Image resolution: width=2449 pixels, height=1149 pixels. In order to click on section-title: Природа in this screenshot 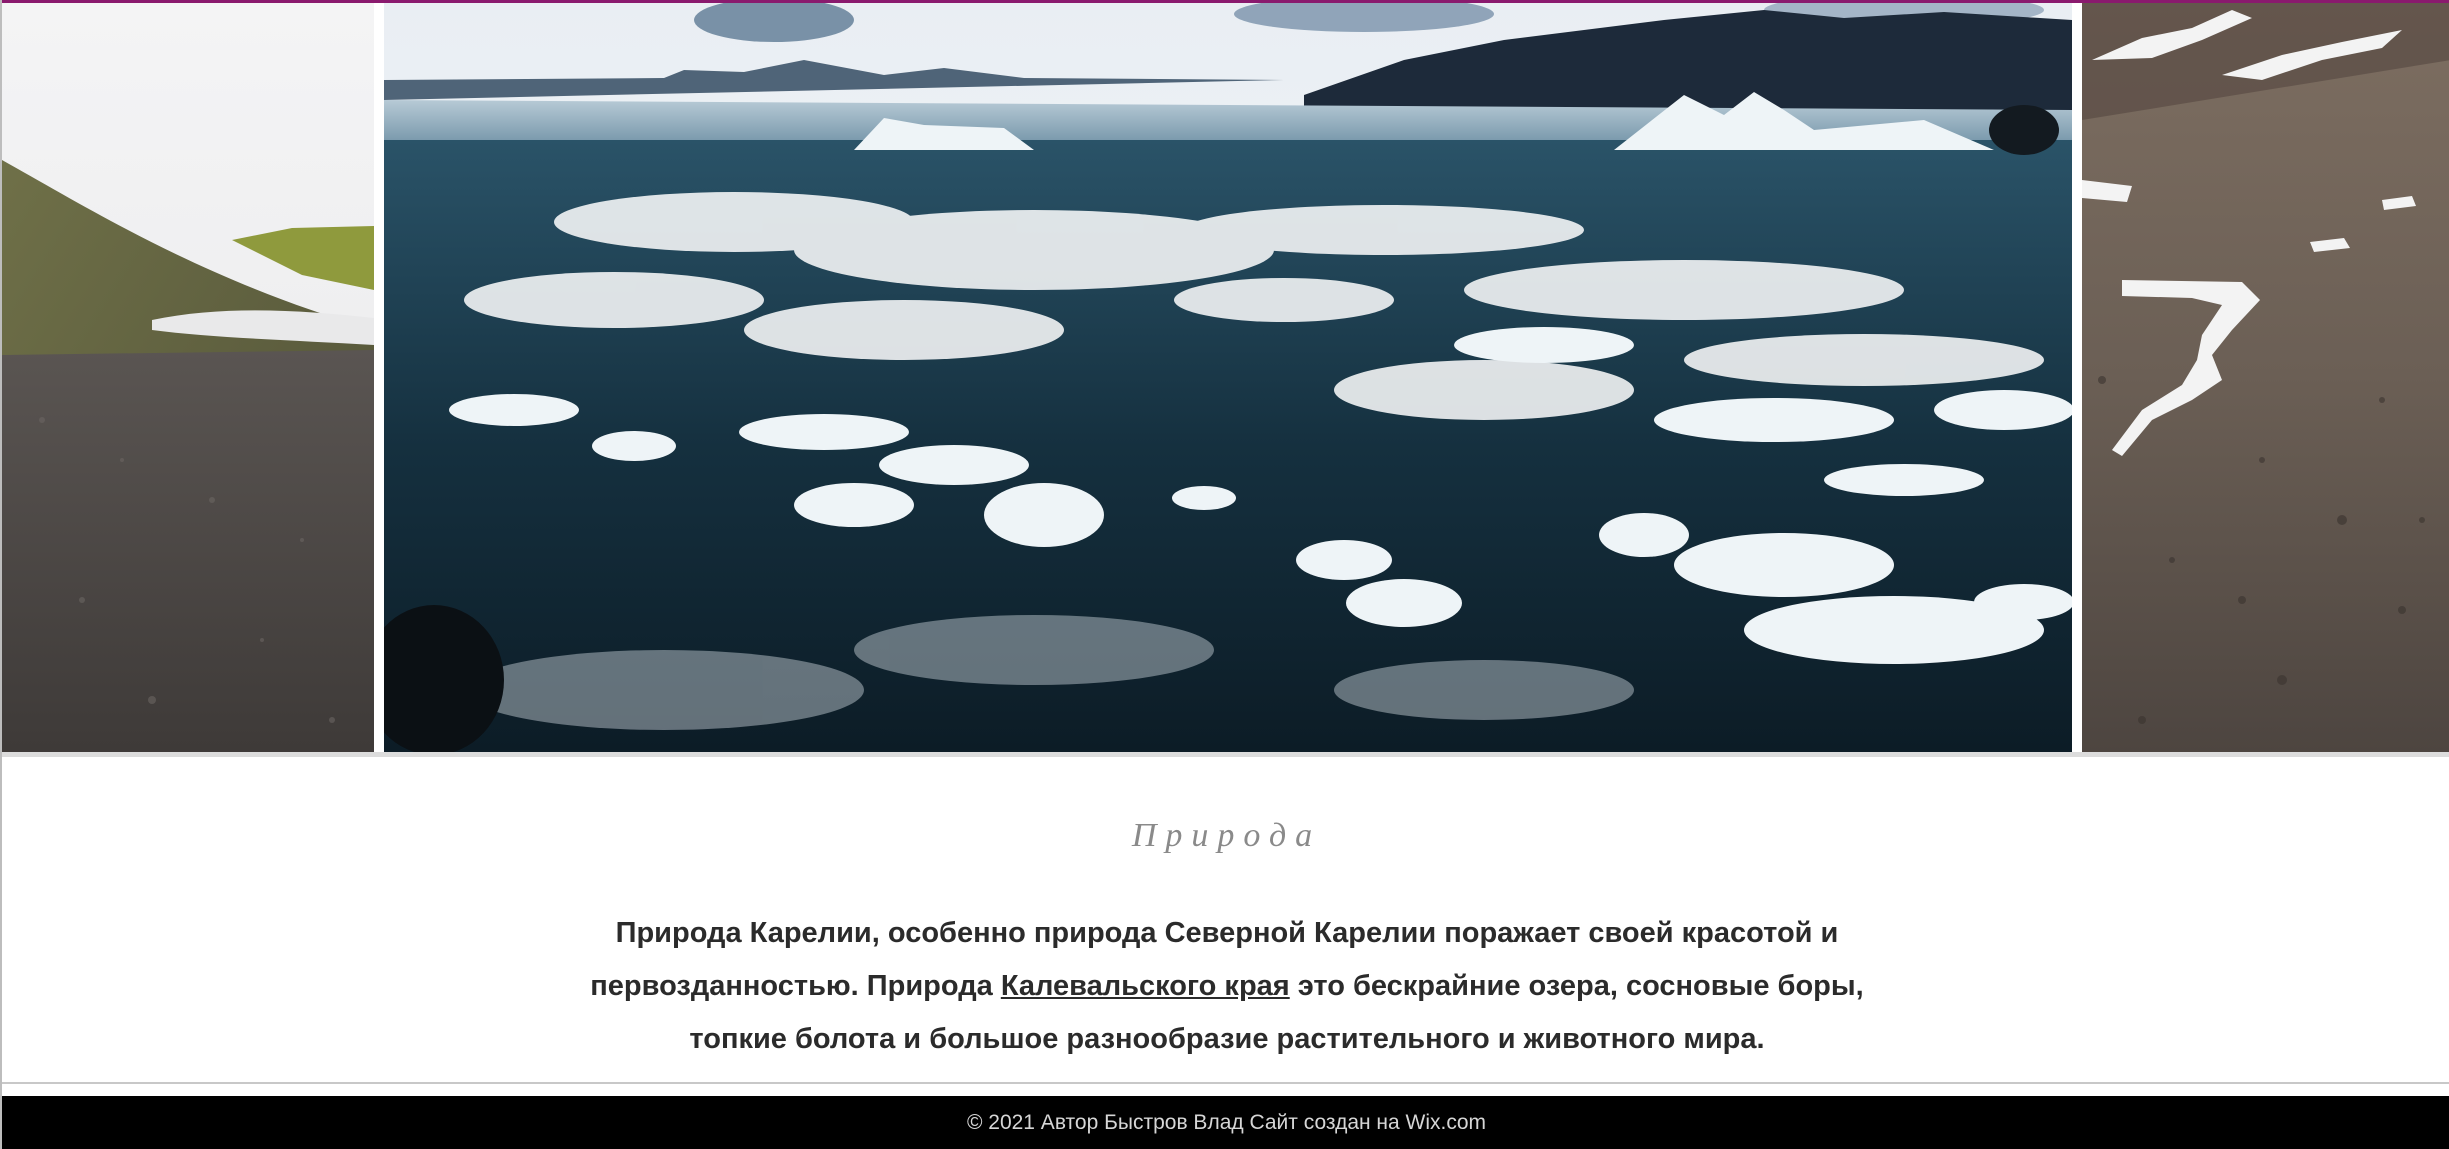, I will do `click(1226, 835)`.